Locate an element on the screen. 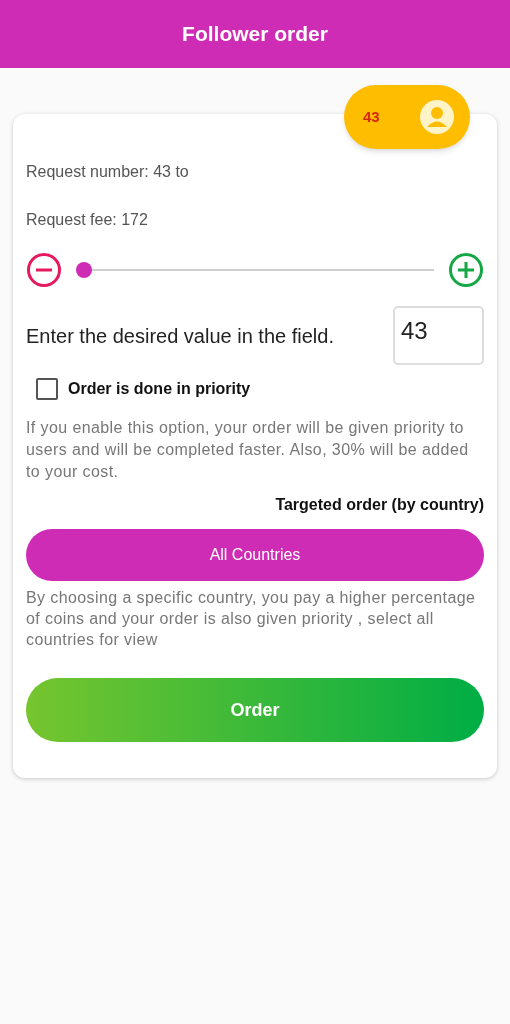  minus-icon is located at coordinates (44, 270).